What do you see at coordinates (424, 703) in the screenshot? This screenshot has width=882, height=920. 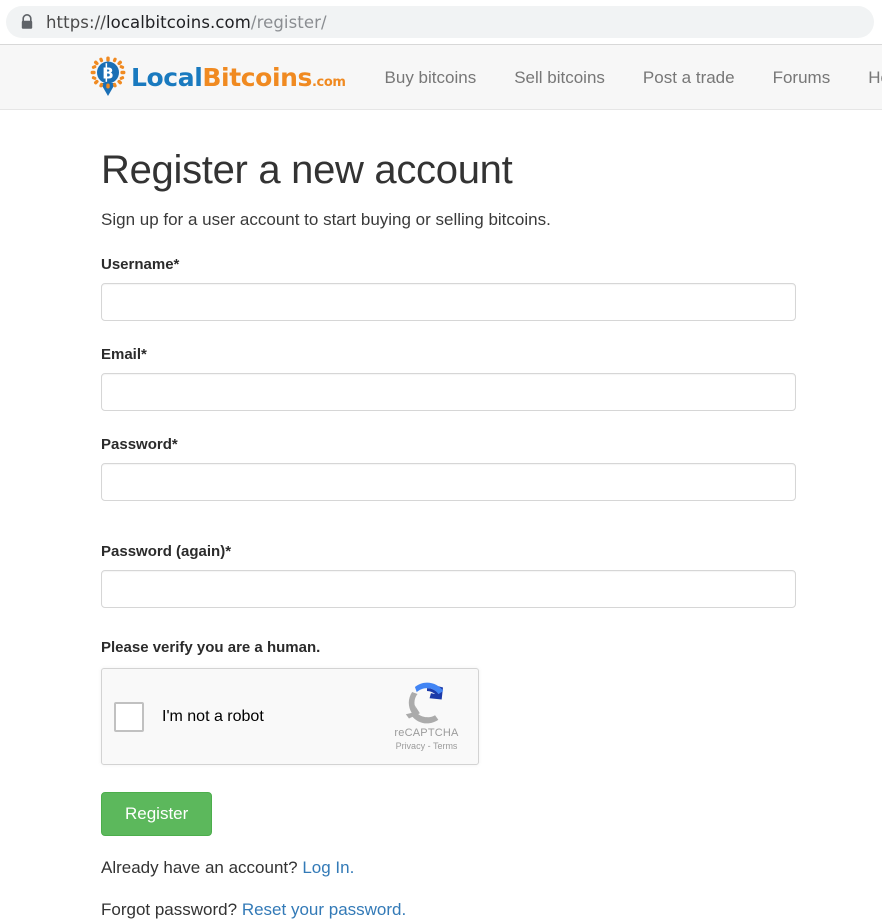 I see `recaptcha-arrows-icon` at bounding box center [424, 703].